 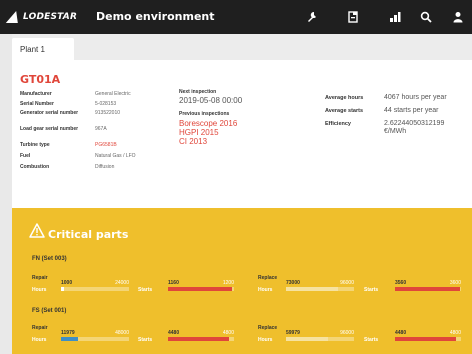 I want to click on bar-current-value: 11979, so click(x=68, y=333).